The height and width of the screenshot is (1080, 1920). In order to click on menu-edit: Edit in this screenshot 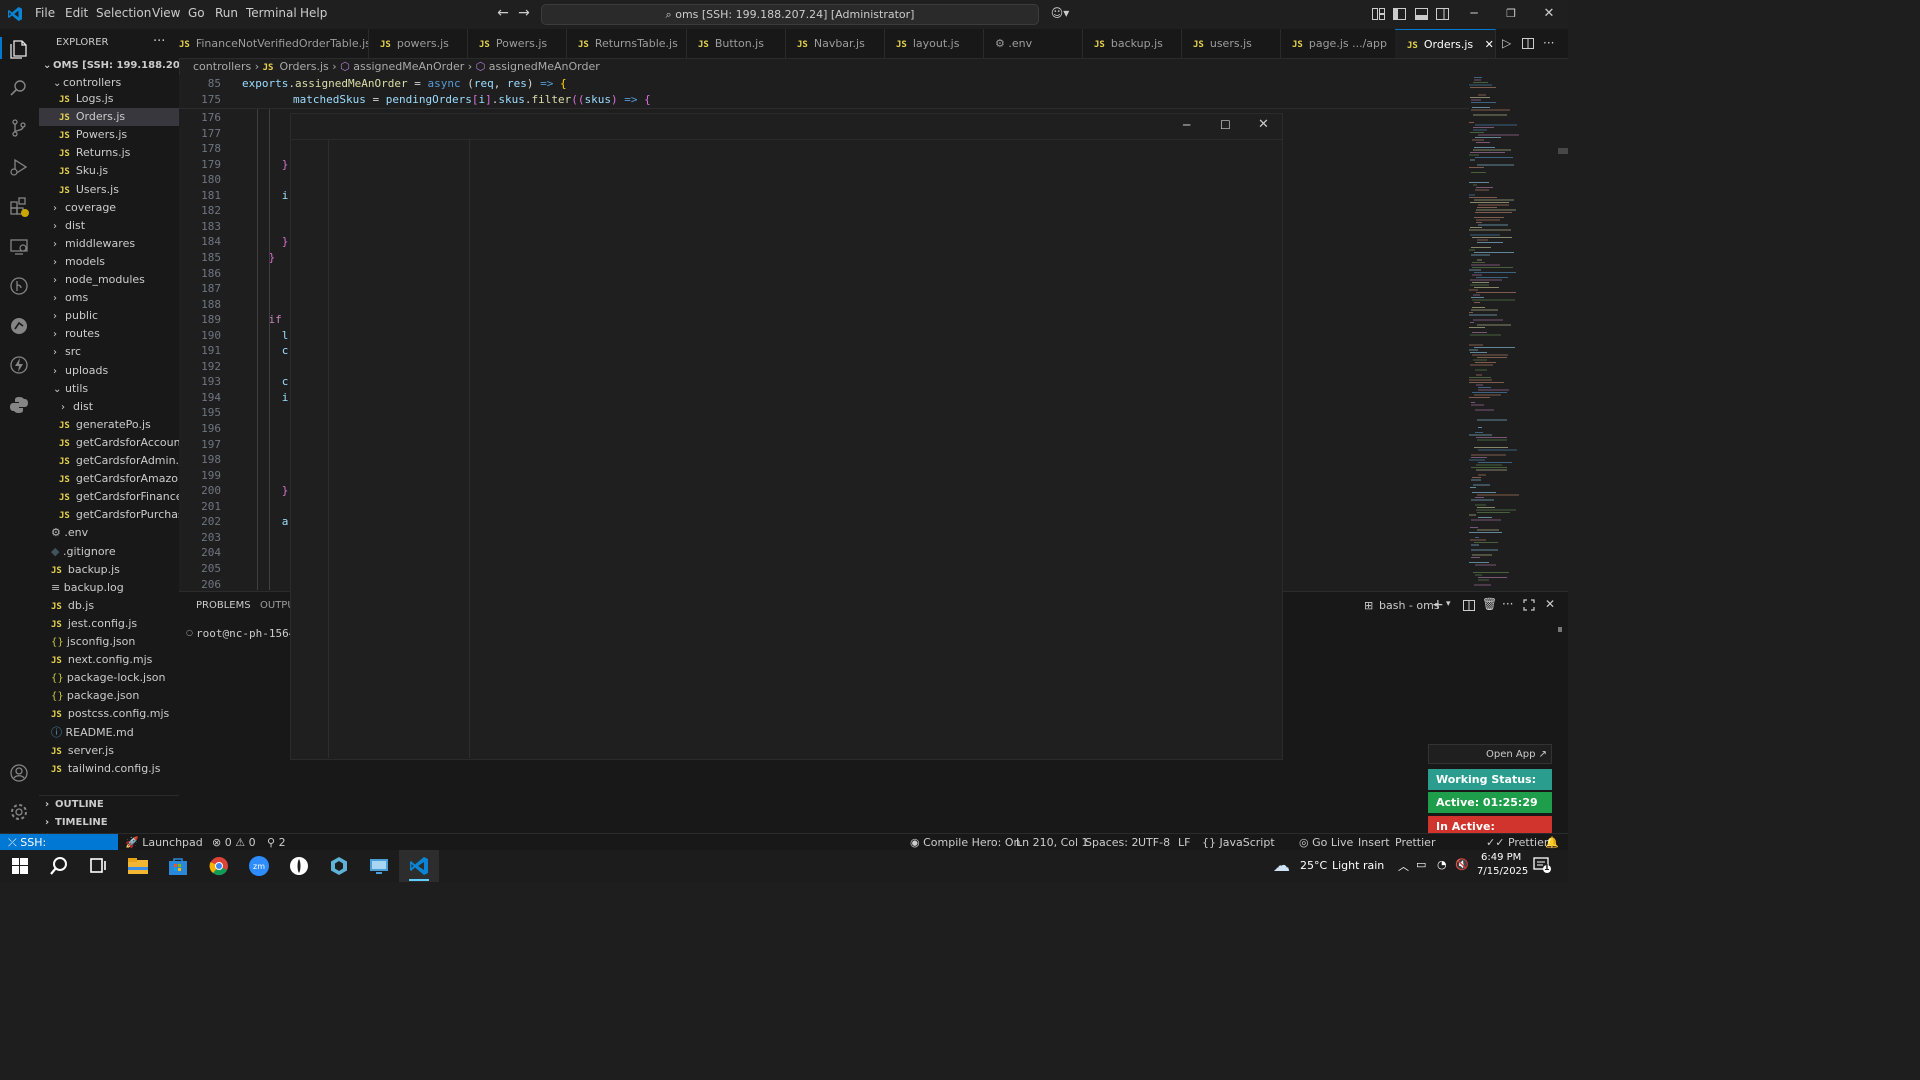, I will do `click(76, 13)`.